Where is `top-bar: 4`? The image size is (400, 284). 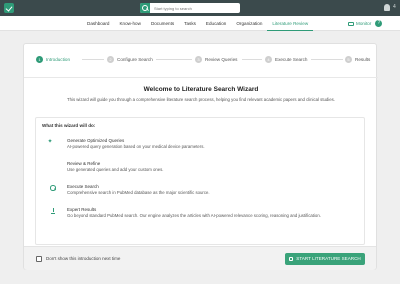
top-bar: 4 is located at coordinates (200, 8).